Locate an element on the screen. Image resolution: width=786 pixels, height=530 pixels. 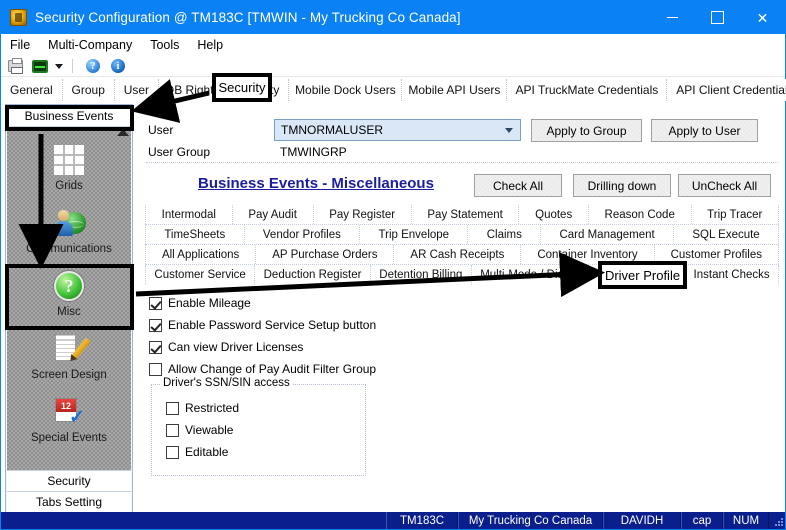
sub-tab-deduction-register: Deduction Register is located at coordinates (313, 275).